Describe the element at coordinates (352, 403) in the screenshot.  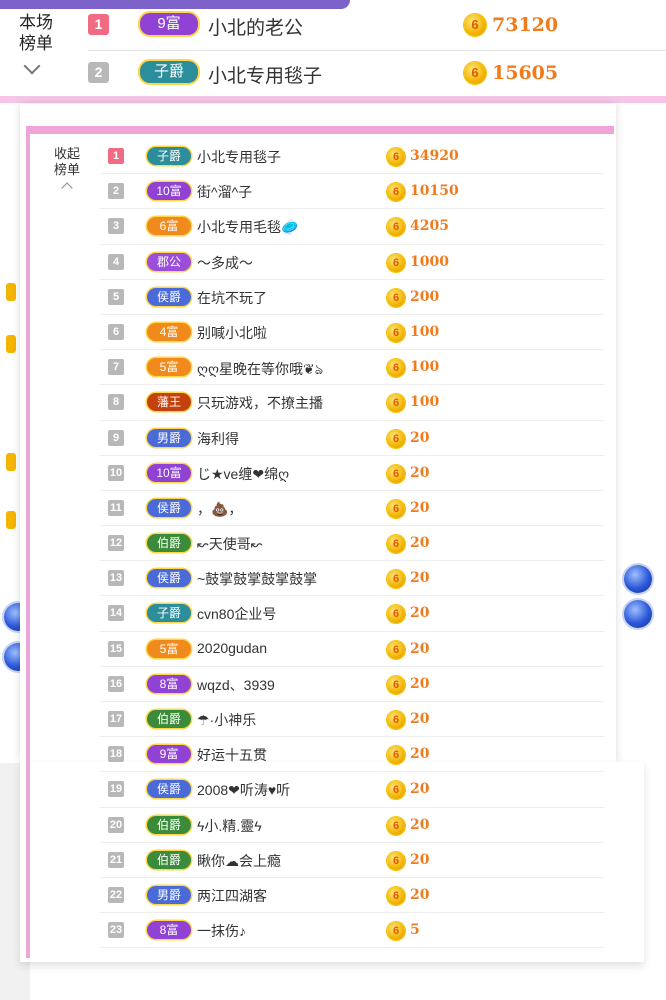
I see `list-item: 8 藩王 只玩游戏，不撩主播 6 100` at that location.